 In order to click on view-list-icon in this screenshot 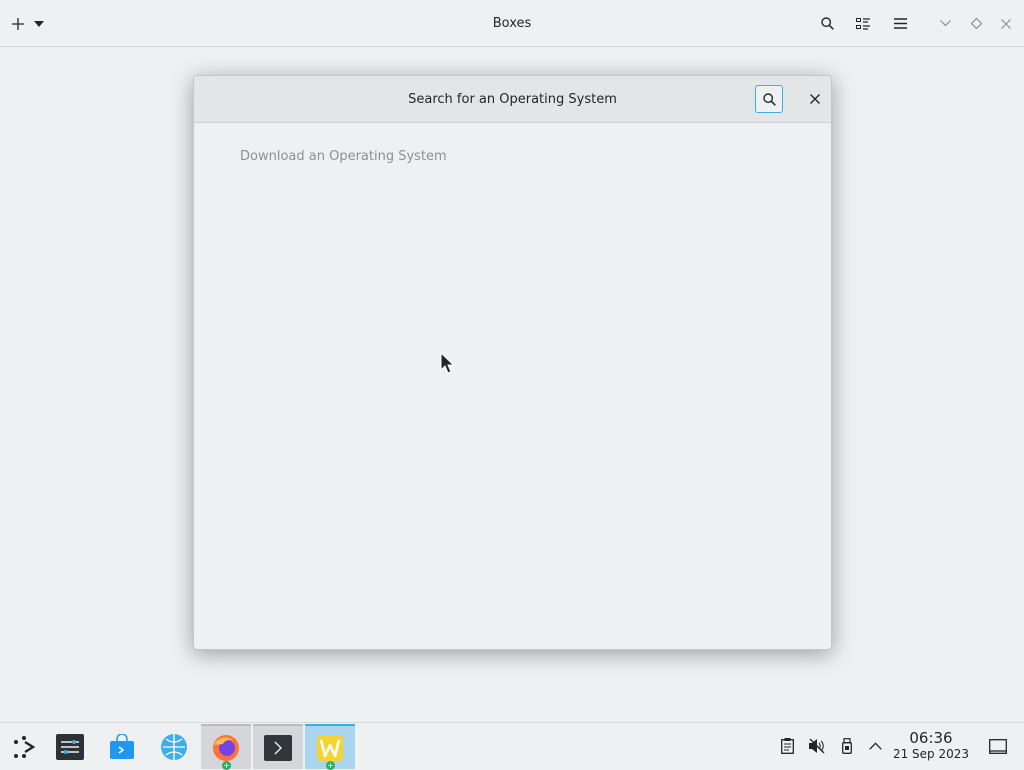, I will do `click(863, 23)`.